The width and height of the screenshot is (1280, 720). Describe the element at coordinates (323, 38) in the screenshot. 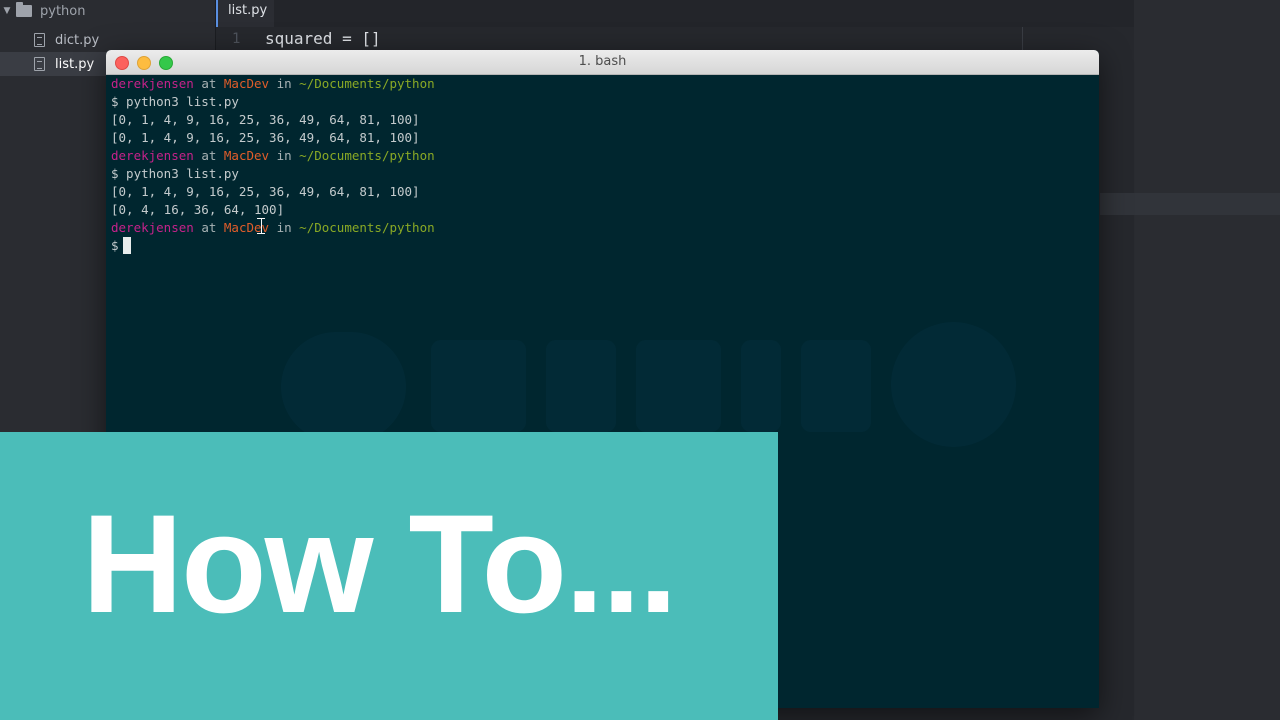

I see `code-line: squared = []` at that location.